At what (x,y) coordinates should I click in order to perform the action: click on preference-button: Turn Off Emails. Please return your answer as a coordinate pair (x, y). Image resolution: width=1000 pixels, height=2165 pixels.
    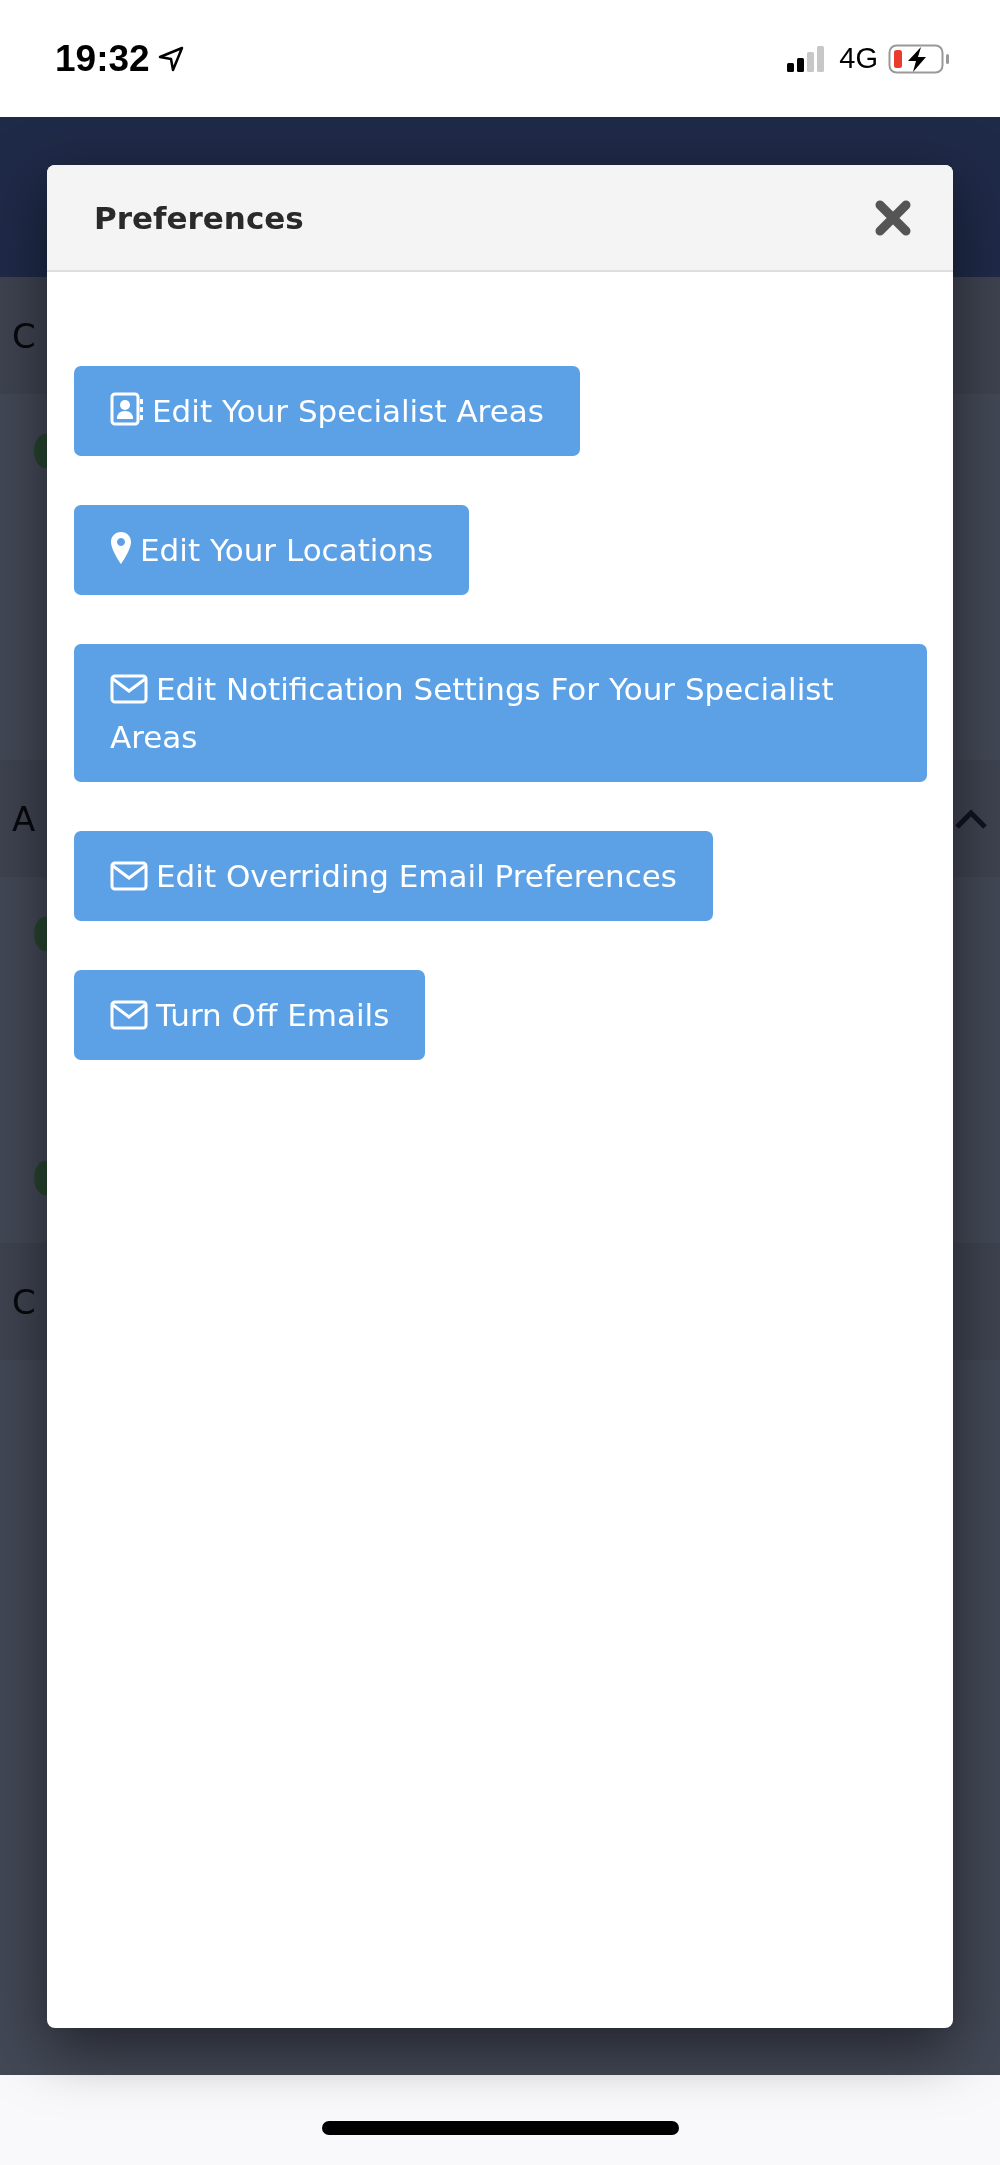
    Looking at the image, I should click on (250, 1015).